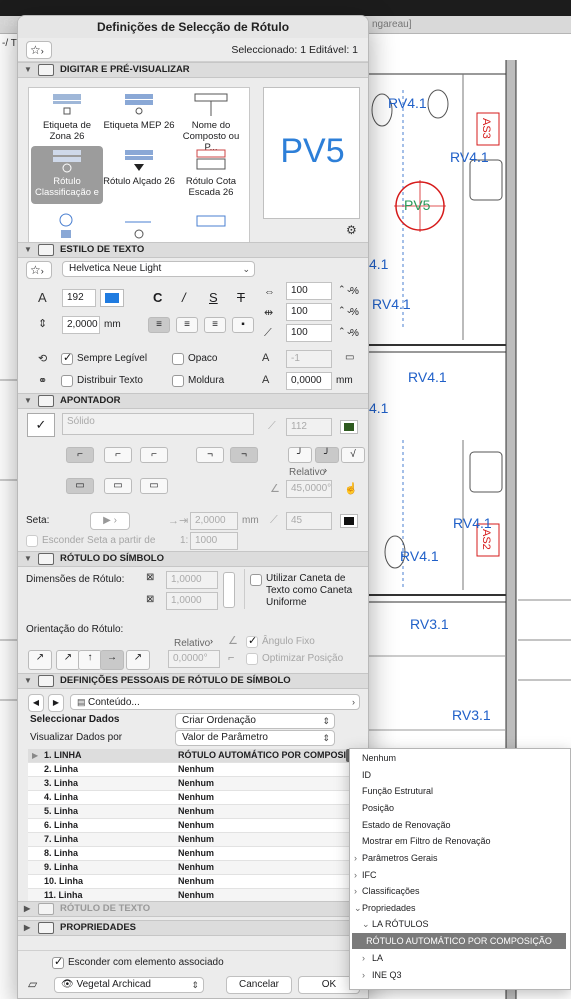  Describe the element at coordinates (309, 427) in the screenshot. I see `pointer-pen-field: 112` at that location.